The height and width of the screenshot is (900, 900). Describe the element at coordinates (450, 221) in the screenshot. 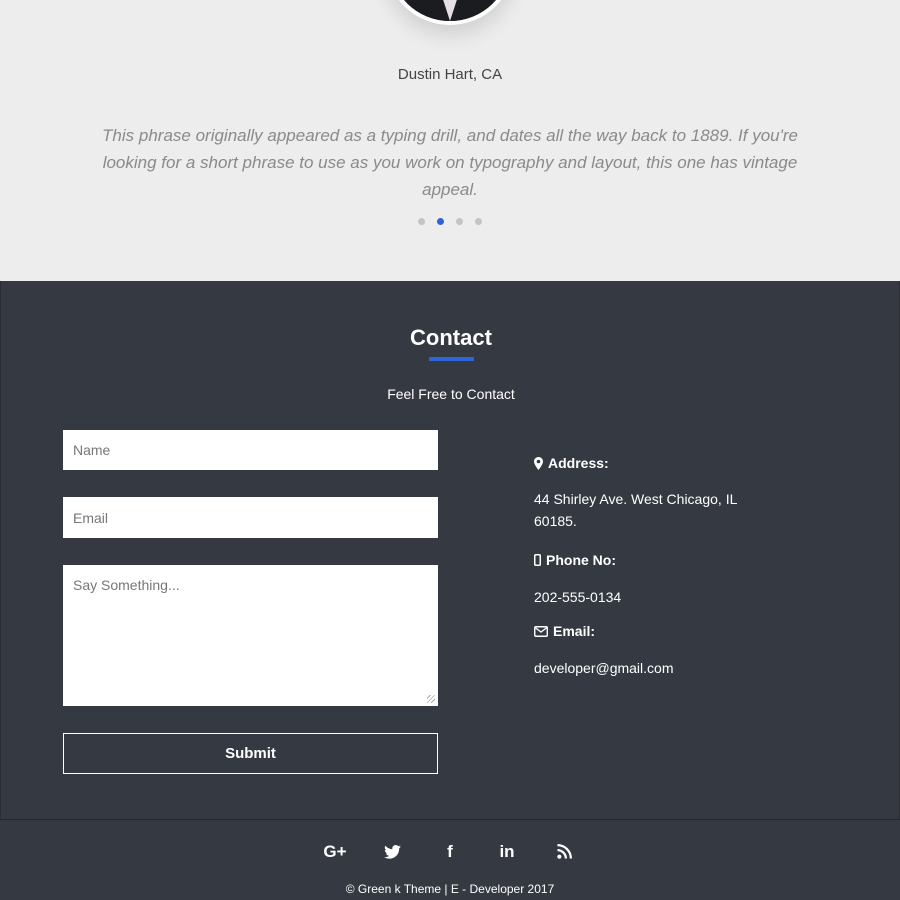

I see `carousel-dots` at that location.